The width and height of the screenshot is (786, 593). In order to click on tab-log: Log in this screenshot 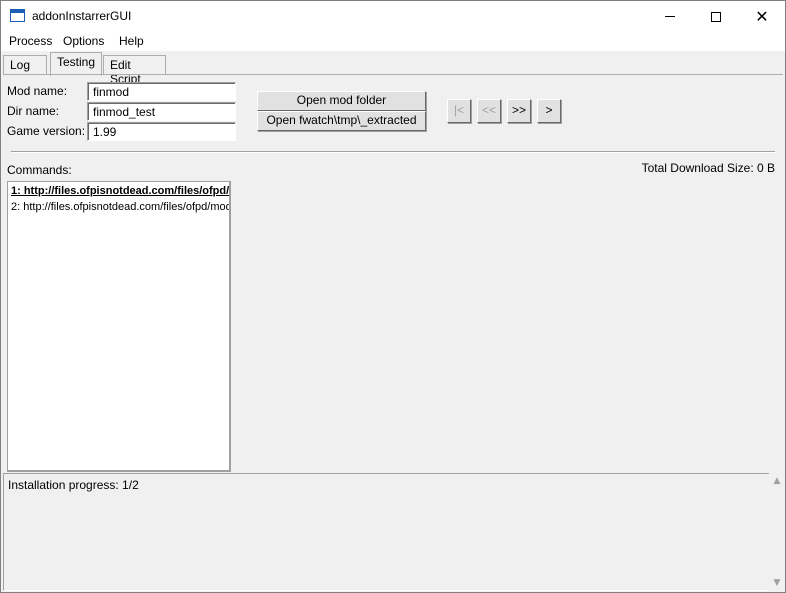, I will do `click(25, 65)`.